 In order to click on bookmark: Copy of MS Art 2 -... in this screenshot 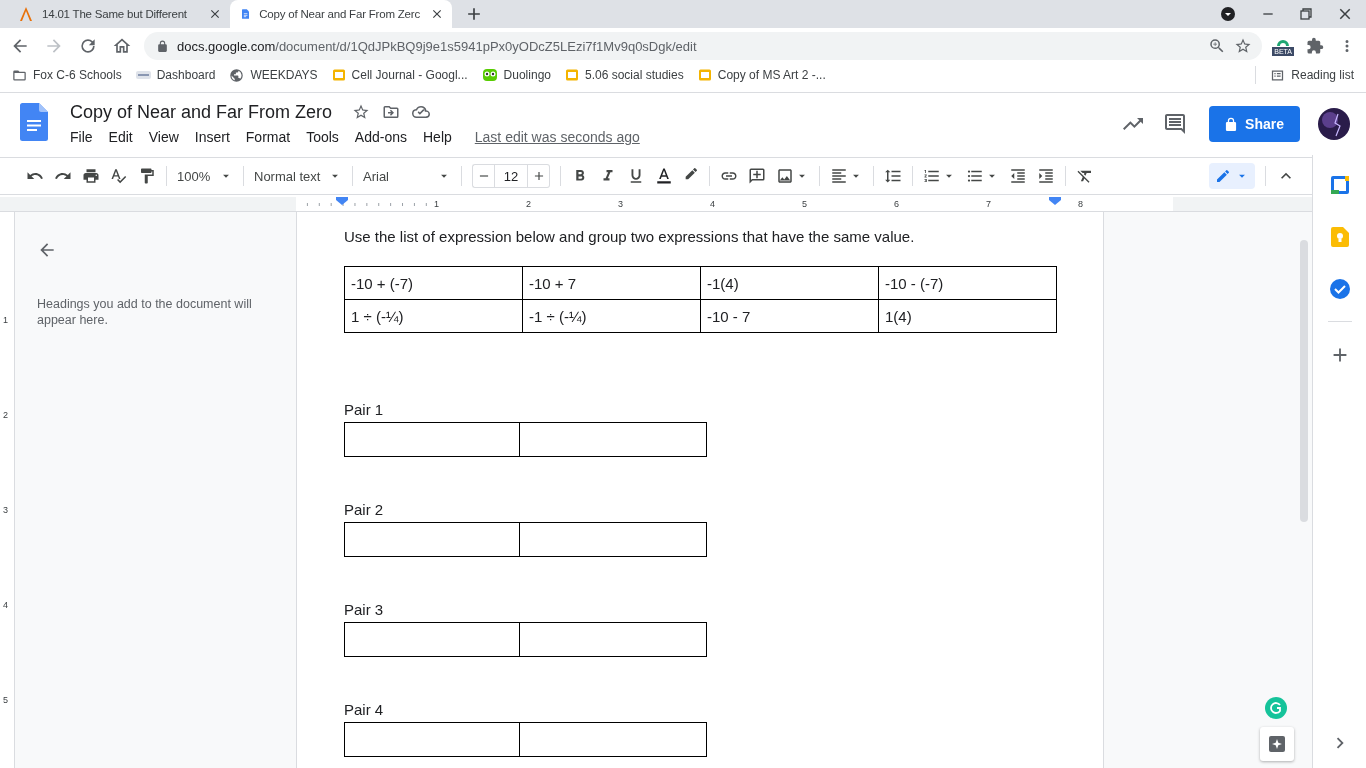, I will do `click(761, 75)`.